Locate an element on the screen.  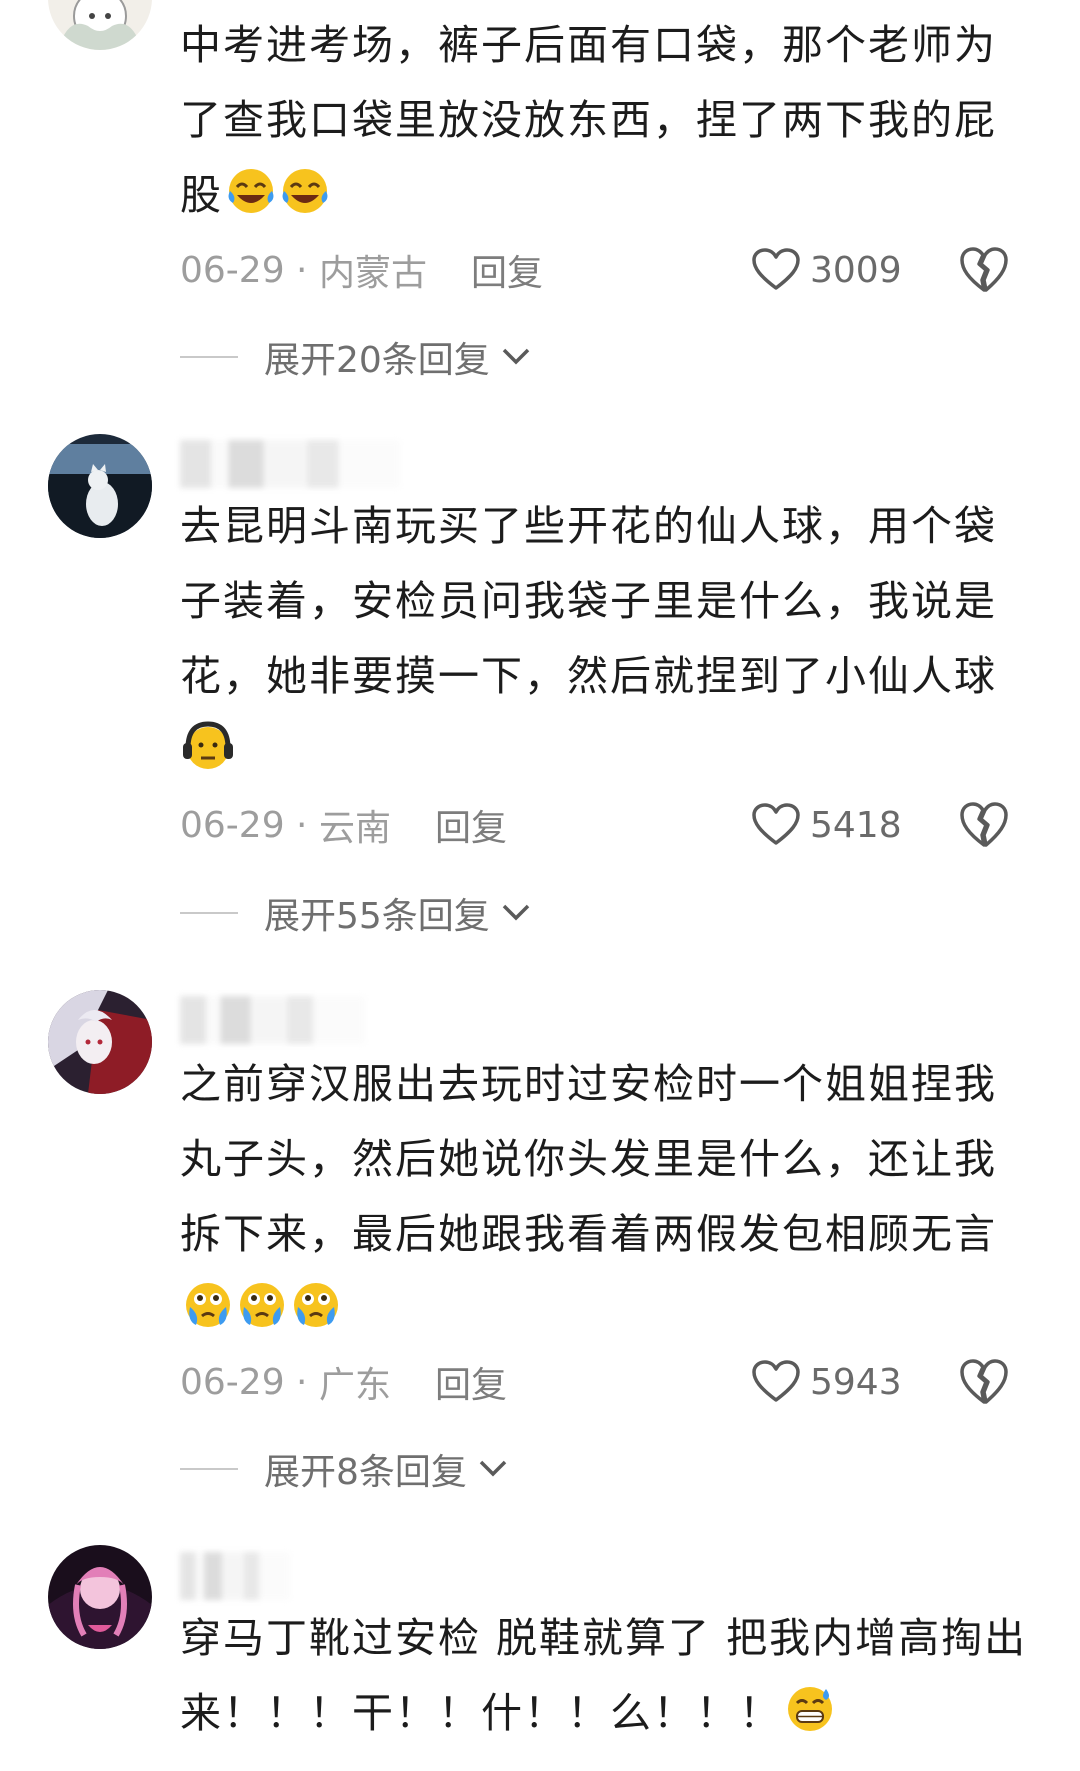
like-button: 5418 is located at coordinates (827, 825).